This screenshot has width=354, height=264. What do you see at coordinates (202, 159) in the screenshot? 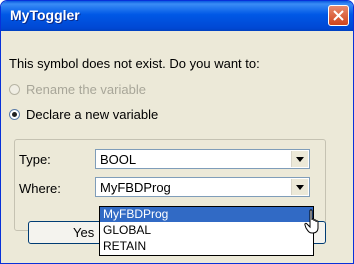
I see `type-combo: BOOL` at bounding box center [202, 159].